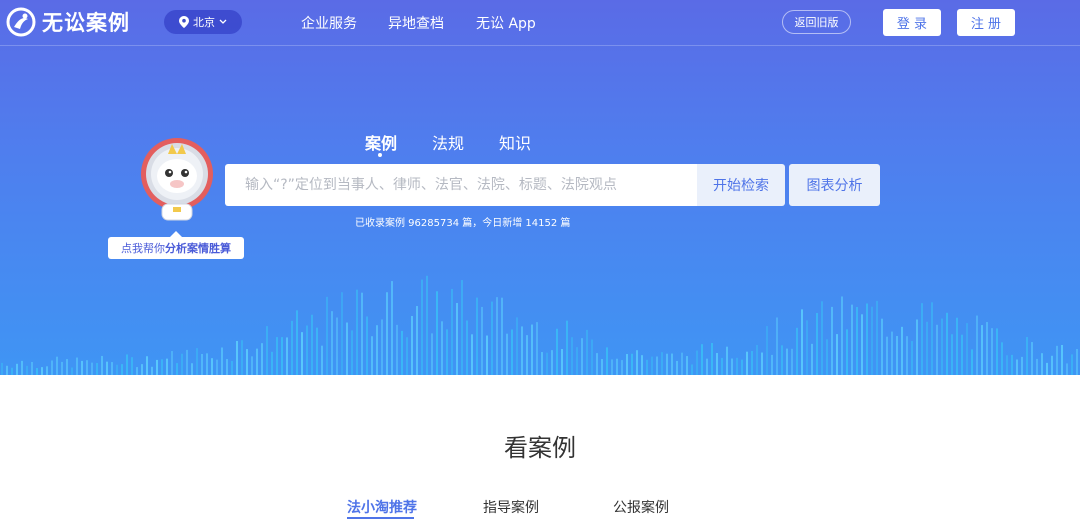 The width and height of the screenshot is (1080, 532). I want to click on mascot-icon, so click(177, 181).